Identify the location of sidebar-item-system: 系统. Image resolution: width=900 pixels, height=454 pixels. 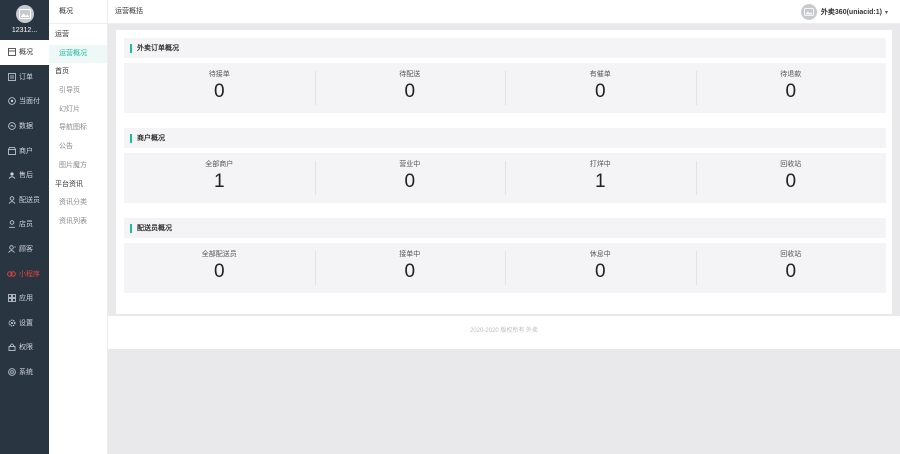
(24, 372).